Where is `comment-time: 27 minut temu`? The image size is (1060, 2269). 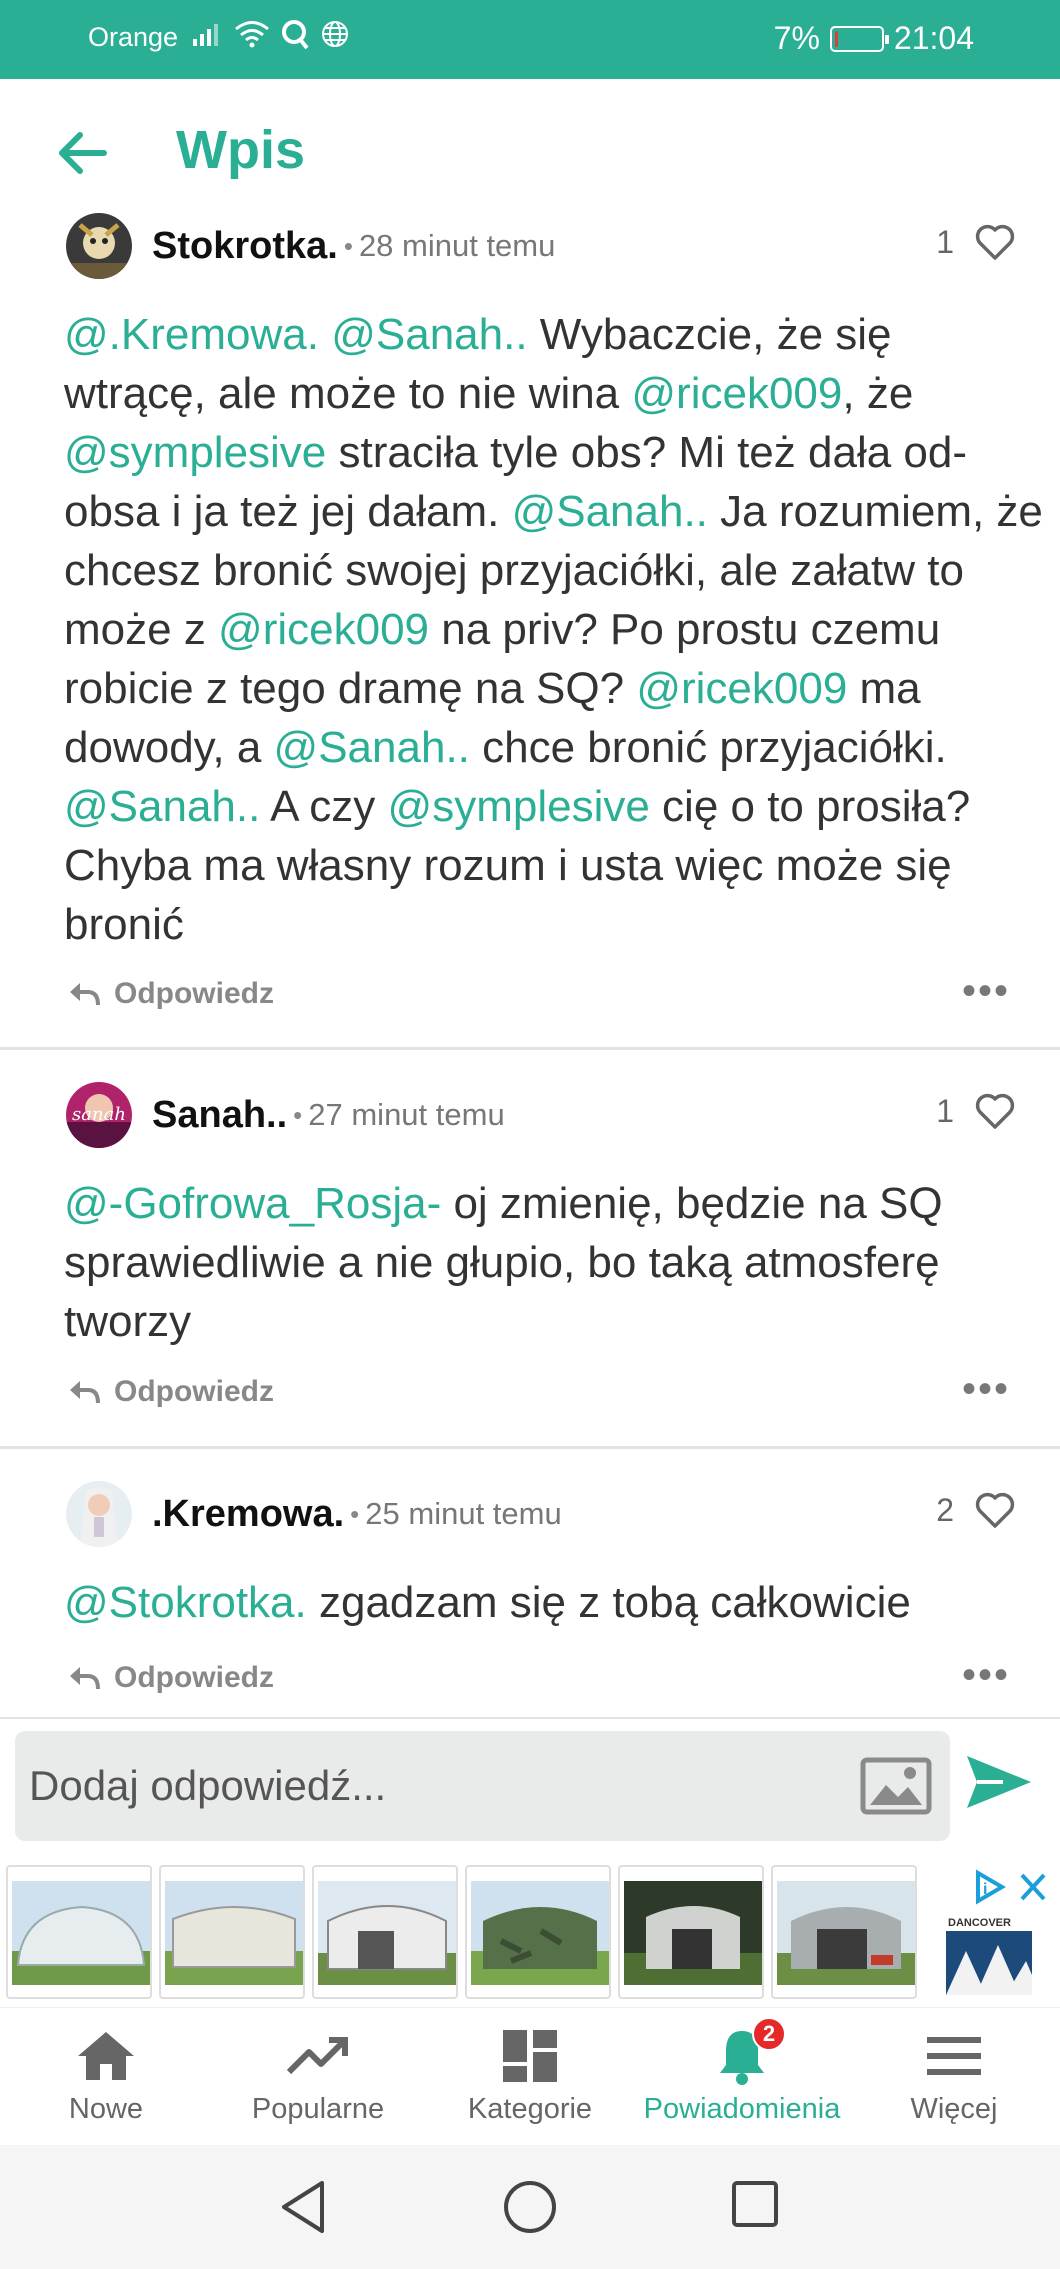 comment-time: 27 minut temu is located at coordinates (406, 1114).